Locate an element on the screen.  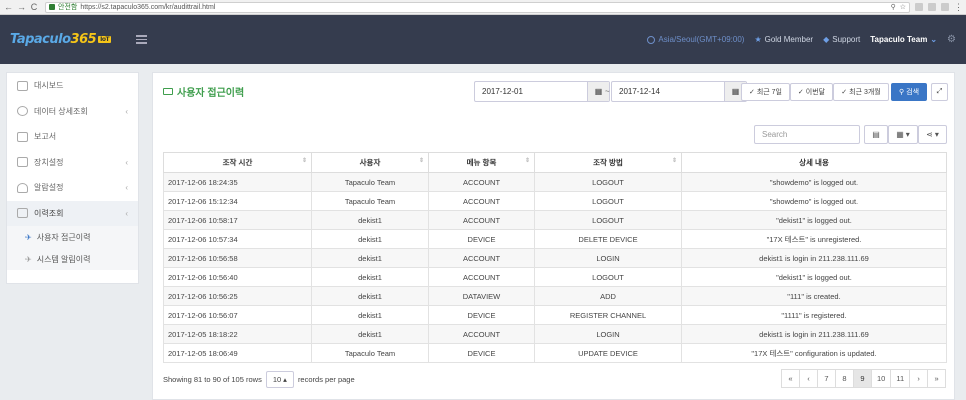
page-prev-button: ‹ is located at coordinates (808, 378).